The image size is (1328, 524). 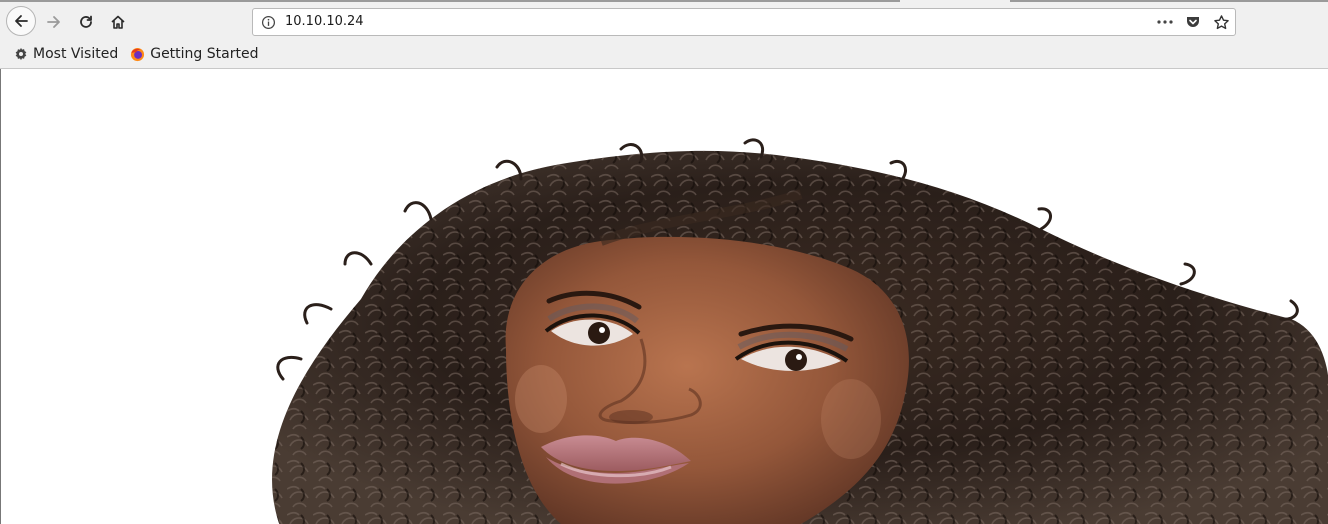 I want to click on bookmark-most-visited: Most Visited, so click(x=66, y=54).